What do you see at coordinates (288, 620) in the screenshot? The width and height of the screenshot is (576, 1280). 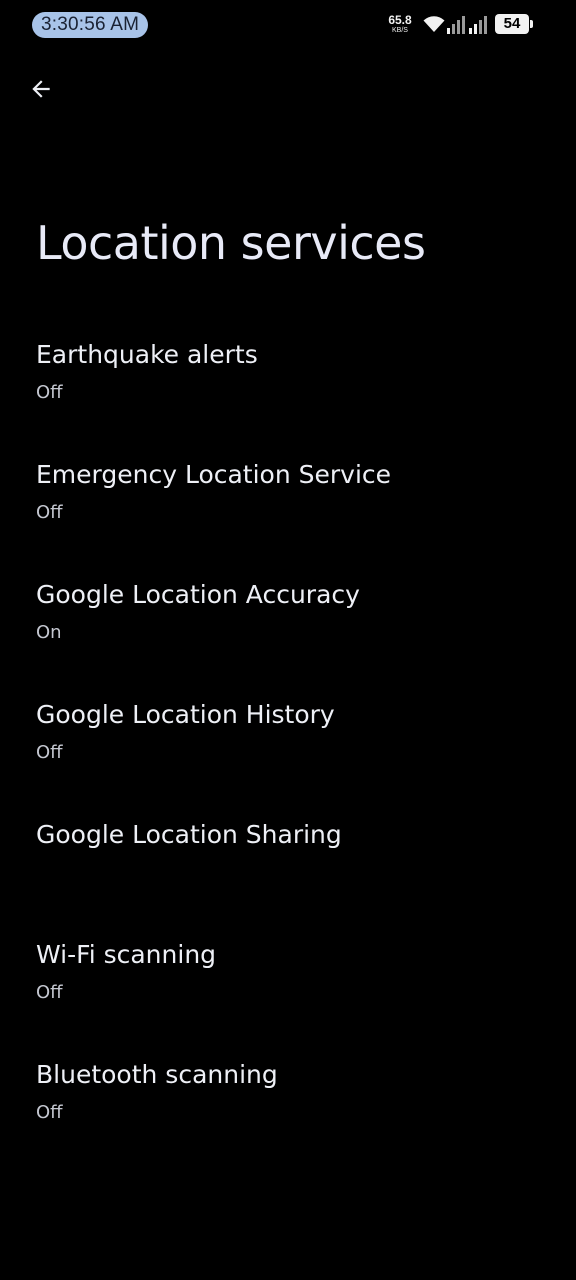 I see `setting-google-location-accuracy: Google Location Accuracy On` at bounding box center [288, 620].